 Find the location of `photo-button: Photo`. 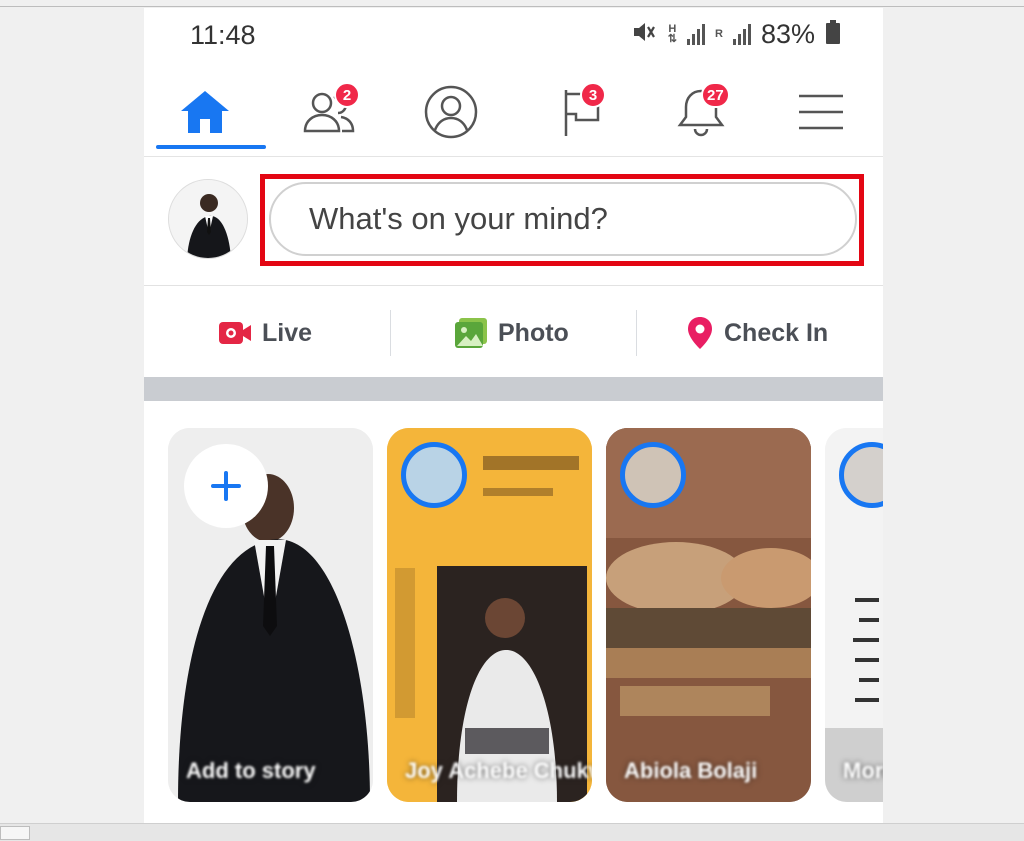

photo-button: Photo is located at coordinates (511, 333).